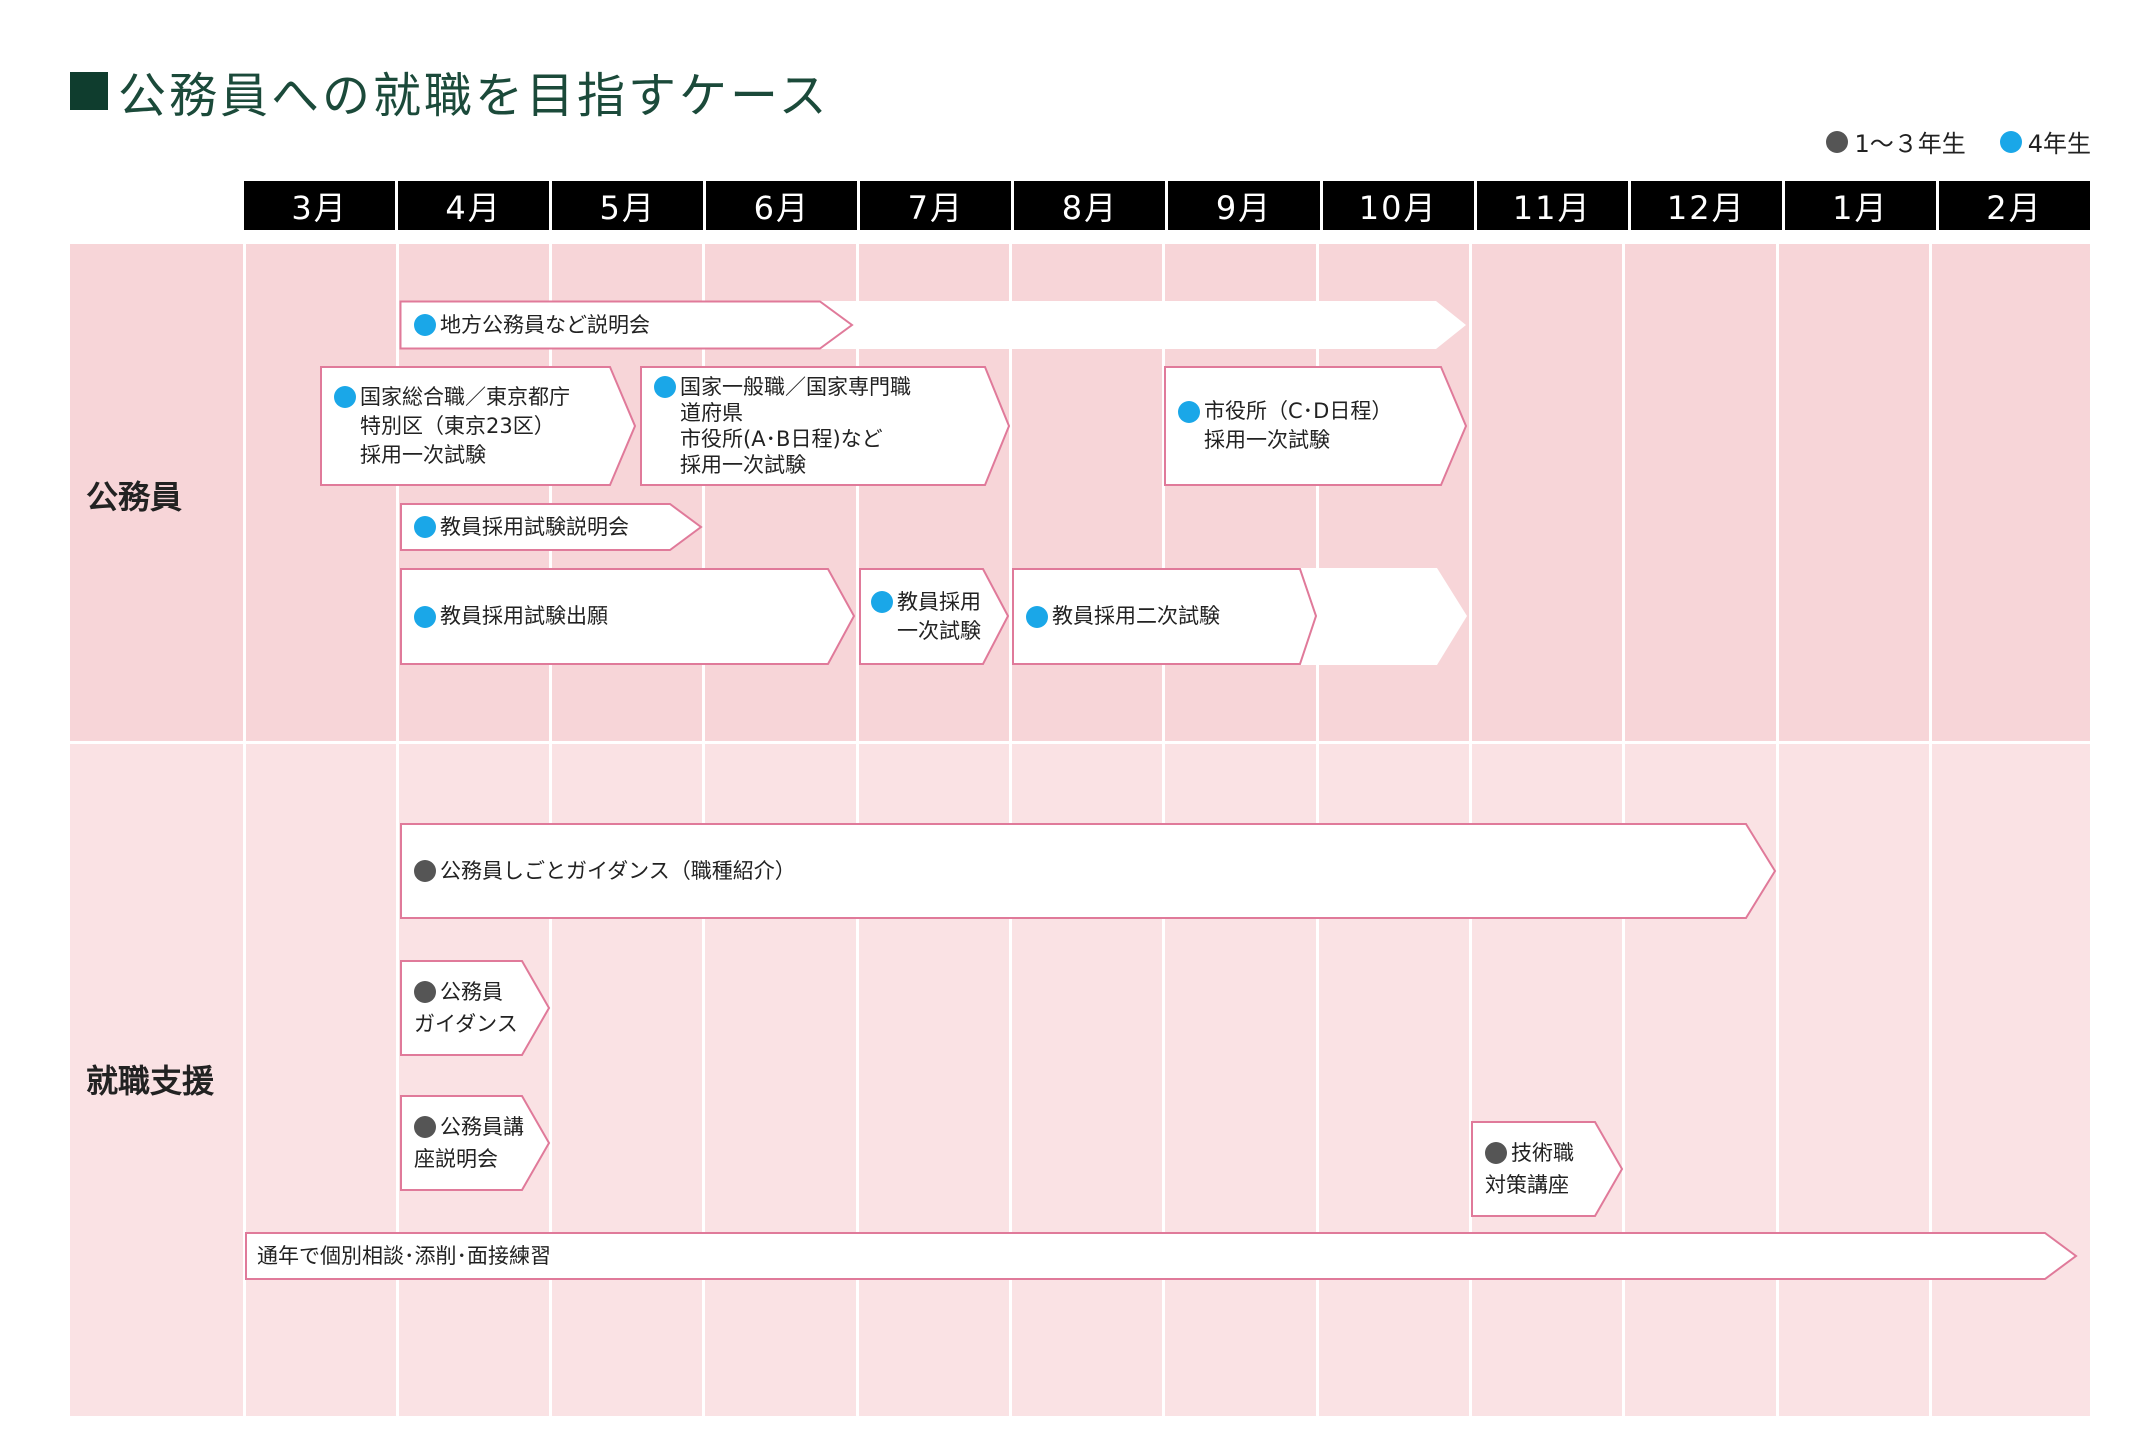 This screenshot has width=2137, height=1451. I want to click on event-content: 国家総合職／東京都庁 特別区（東京23区） 採用一次試験, so click(478, 426).